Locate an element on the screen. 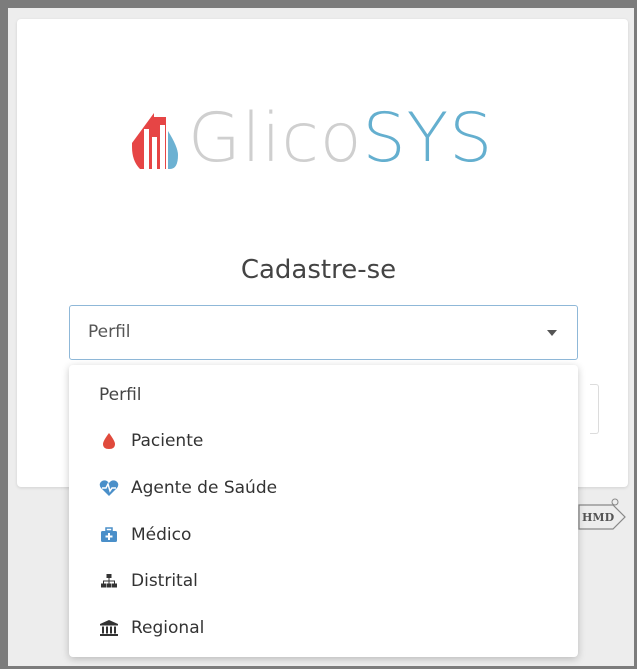 This screenshot has height=669, width=637. option-label: Regional is located at coordinates (168, 628).